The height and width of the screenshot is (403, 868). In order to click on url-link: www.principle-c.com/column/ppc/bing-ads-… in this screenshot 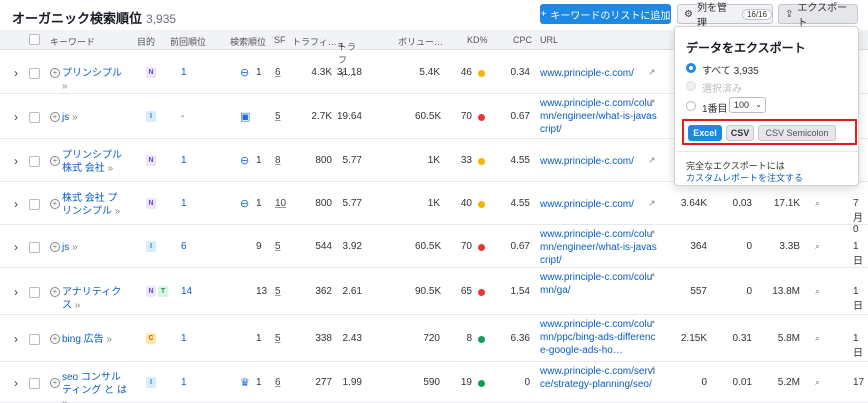, I will do `click(600, 337)`.